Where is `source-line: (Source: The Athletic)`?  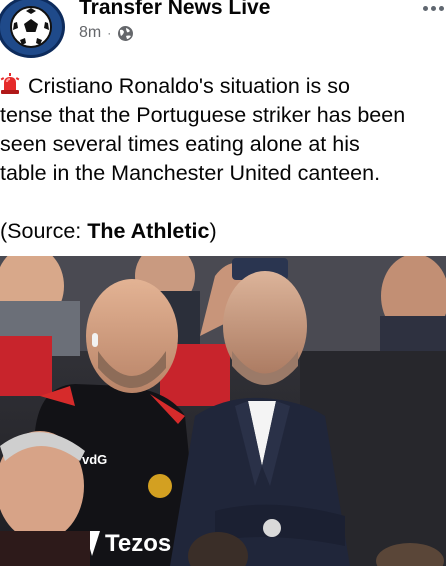 source-line: (Source: The Athletic) is located at coordinates (223, 231).